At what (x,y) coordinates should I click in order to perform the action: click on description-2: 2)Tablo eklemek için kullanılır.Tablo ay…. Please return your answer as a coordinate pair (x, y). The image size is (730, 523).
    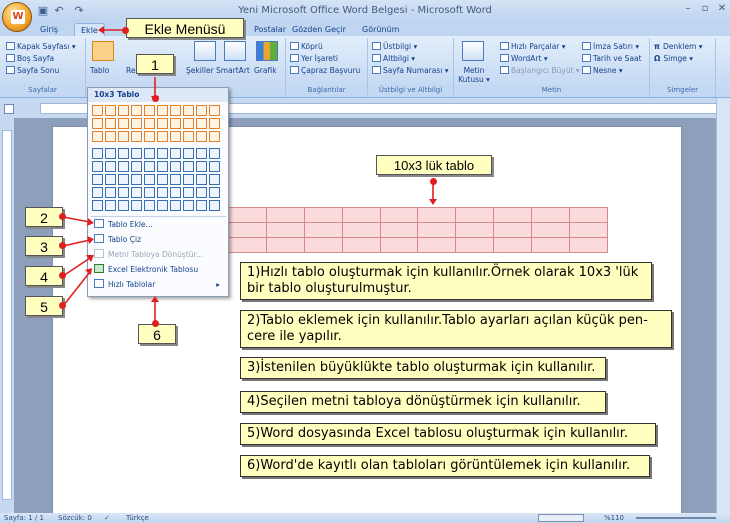
    Looking at the image, I should click on (456, 329).